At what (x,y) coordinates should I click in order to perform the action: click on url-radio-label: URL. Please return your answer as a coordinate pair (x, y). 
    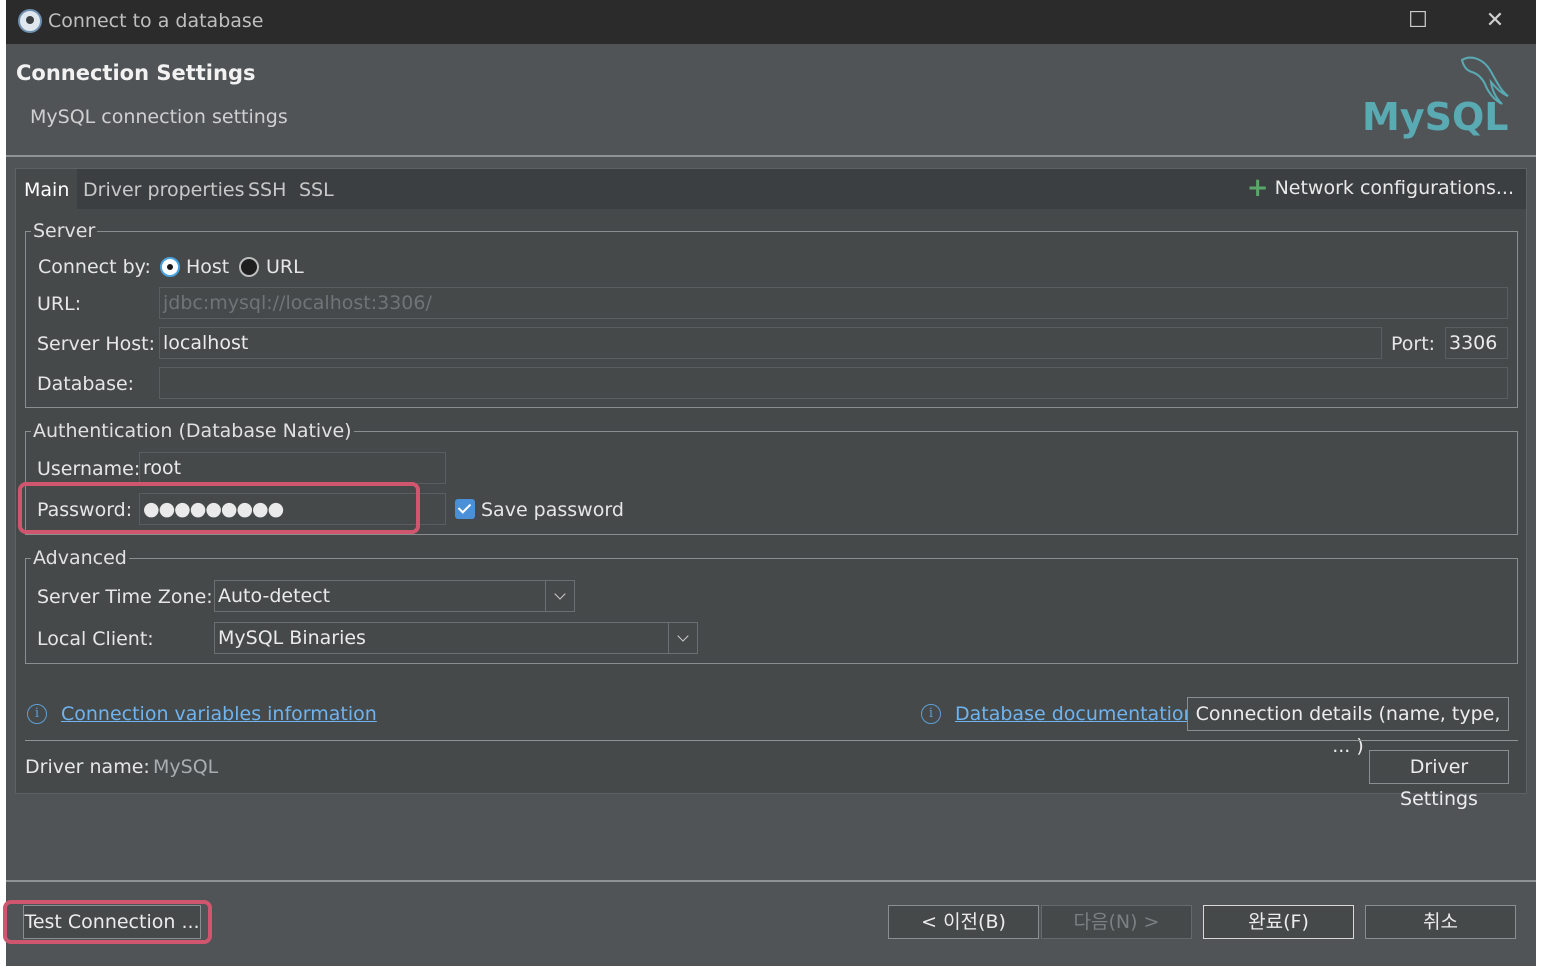
    Looking at the image, I should click on (285, 267).